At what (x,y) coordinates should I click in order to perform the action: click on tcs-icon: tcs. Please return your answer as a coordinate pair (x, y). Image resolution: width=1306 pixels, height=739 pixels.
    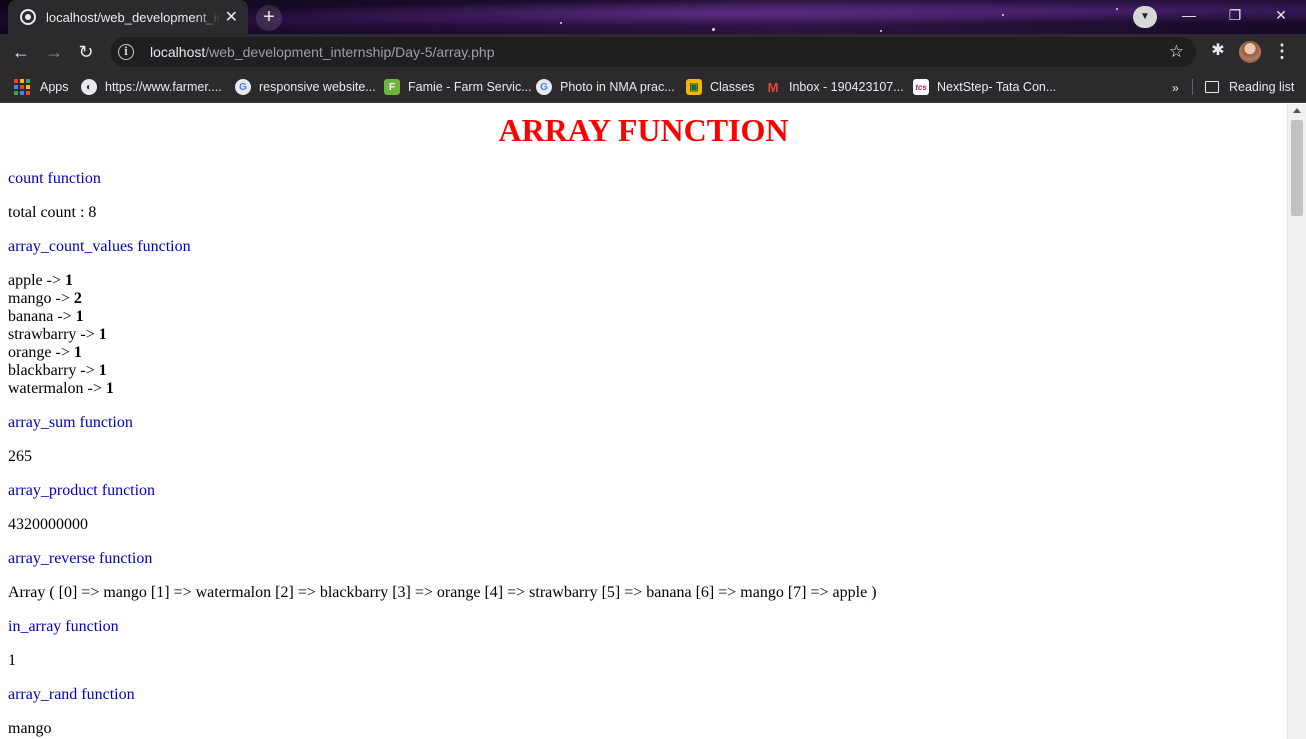
    Looking at the image, I should click on (921, 87).